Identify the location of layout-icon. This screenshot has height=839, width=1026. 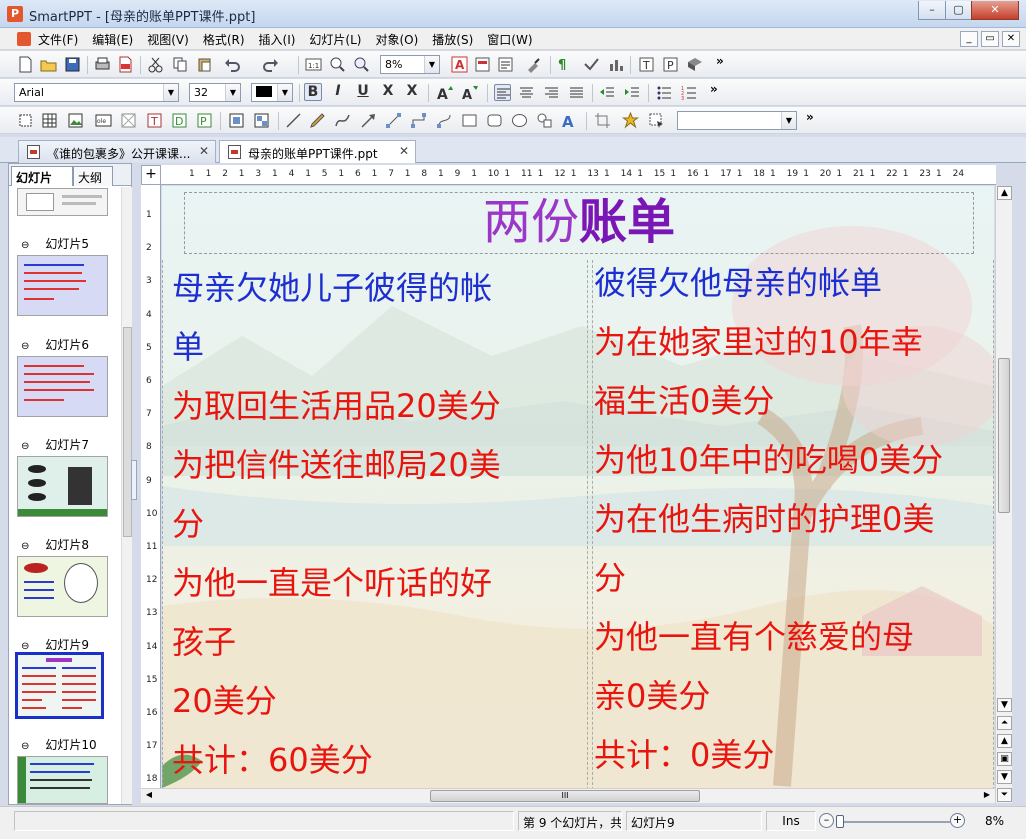
(505, 64).